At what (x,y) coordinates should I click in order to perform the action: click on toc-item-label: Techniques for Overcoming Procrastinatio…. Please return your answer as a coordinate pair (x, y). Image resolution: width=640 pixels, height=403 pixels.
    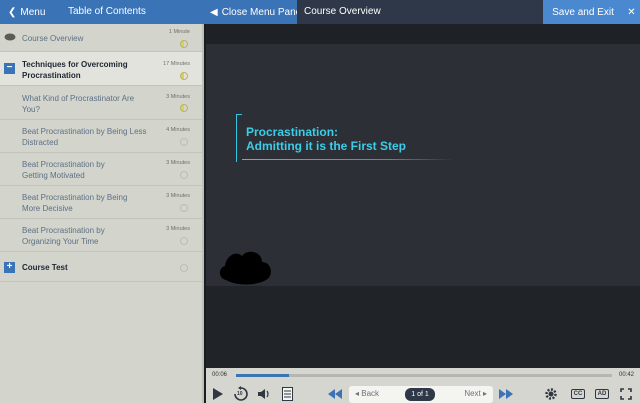
    Looking at the image, I should click on (75, 70).